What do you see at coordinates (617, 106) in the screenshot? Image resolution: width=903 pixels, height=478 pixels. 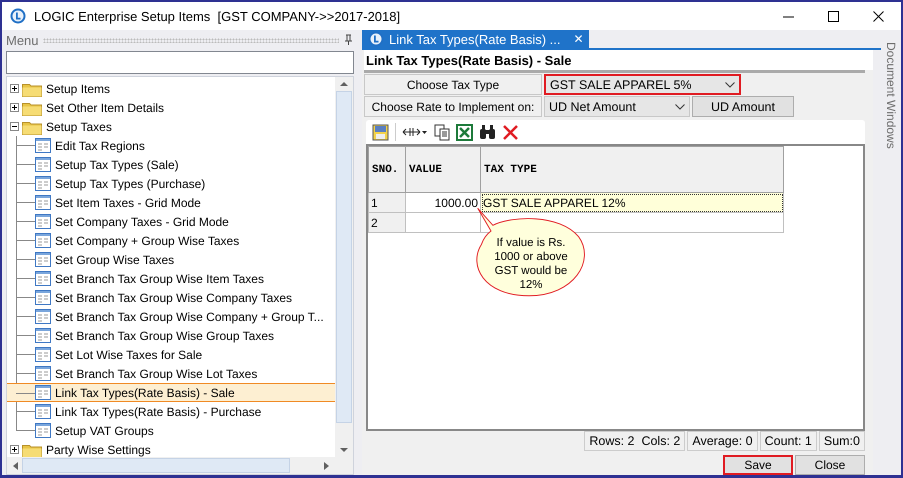 I see `dropdown-field: UD Net Amount` at bounding box center [617, 106].